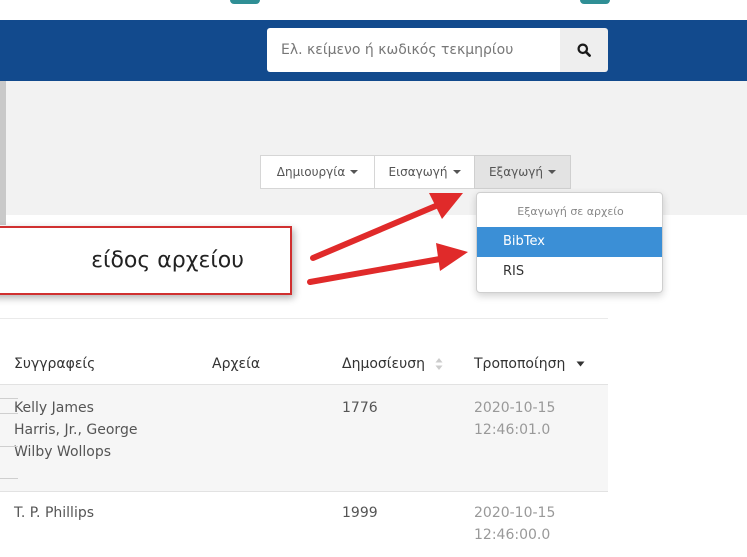 Image resolution: width=747 pixels, height=557 pixels. I want to click on import-button-label: Εισαγωγή, so click(418, 172).